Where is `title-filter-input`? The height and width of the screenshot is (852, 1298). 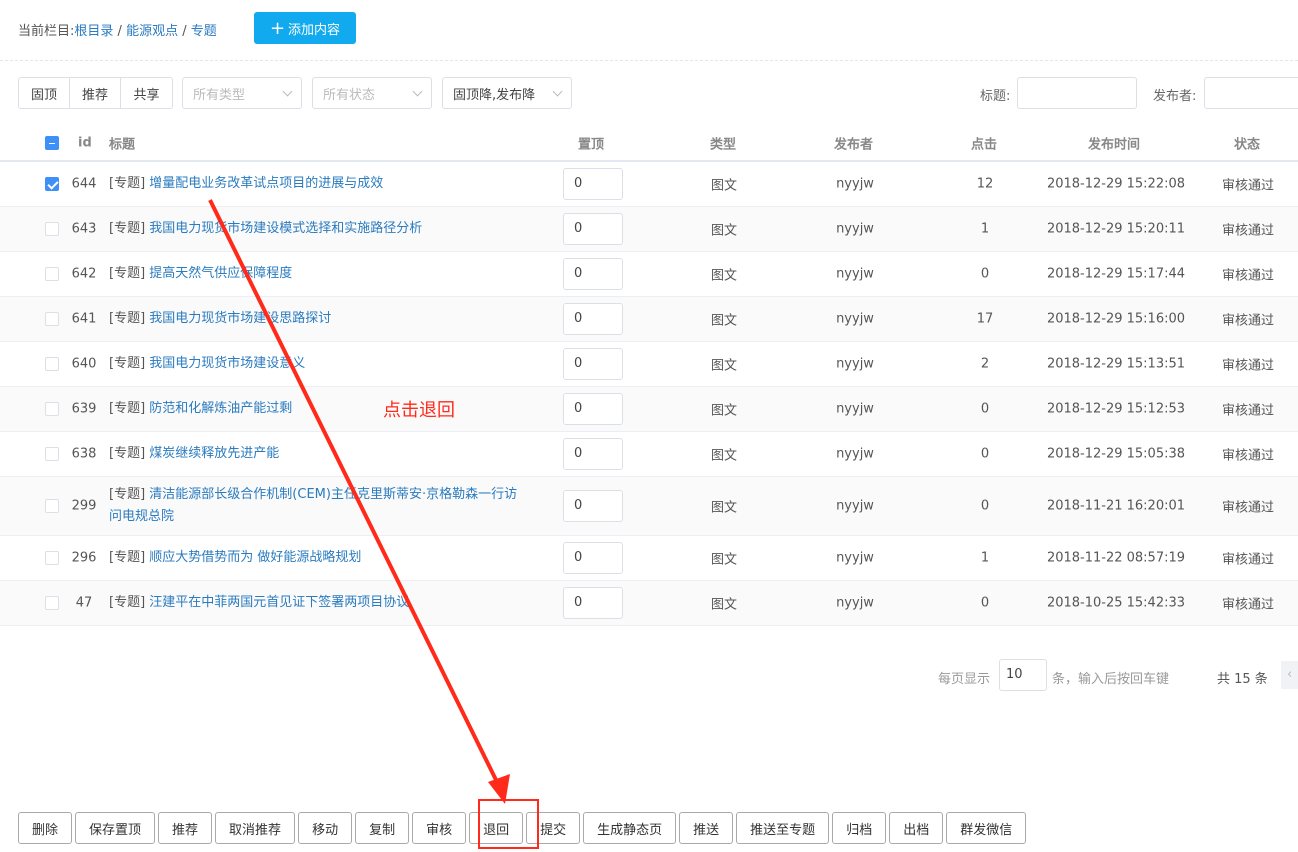
title-filter-input is located at coordinates (1077, 93).